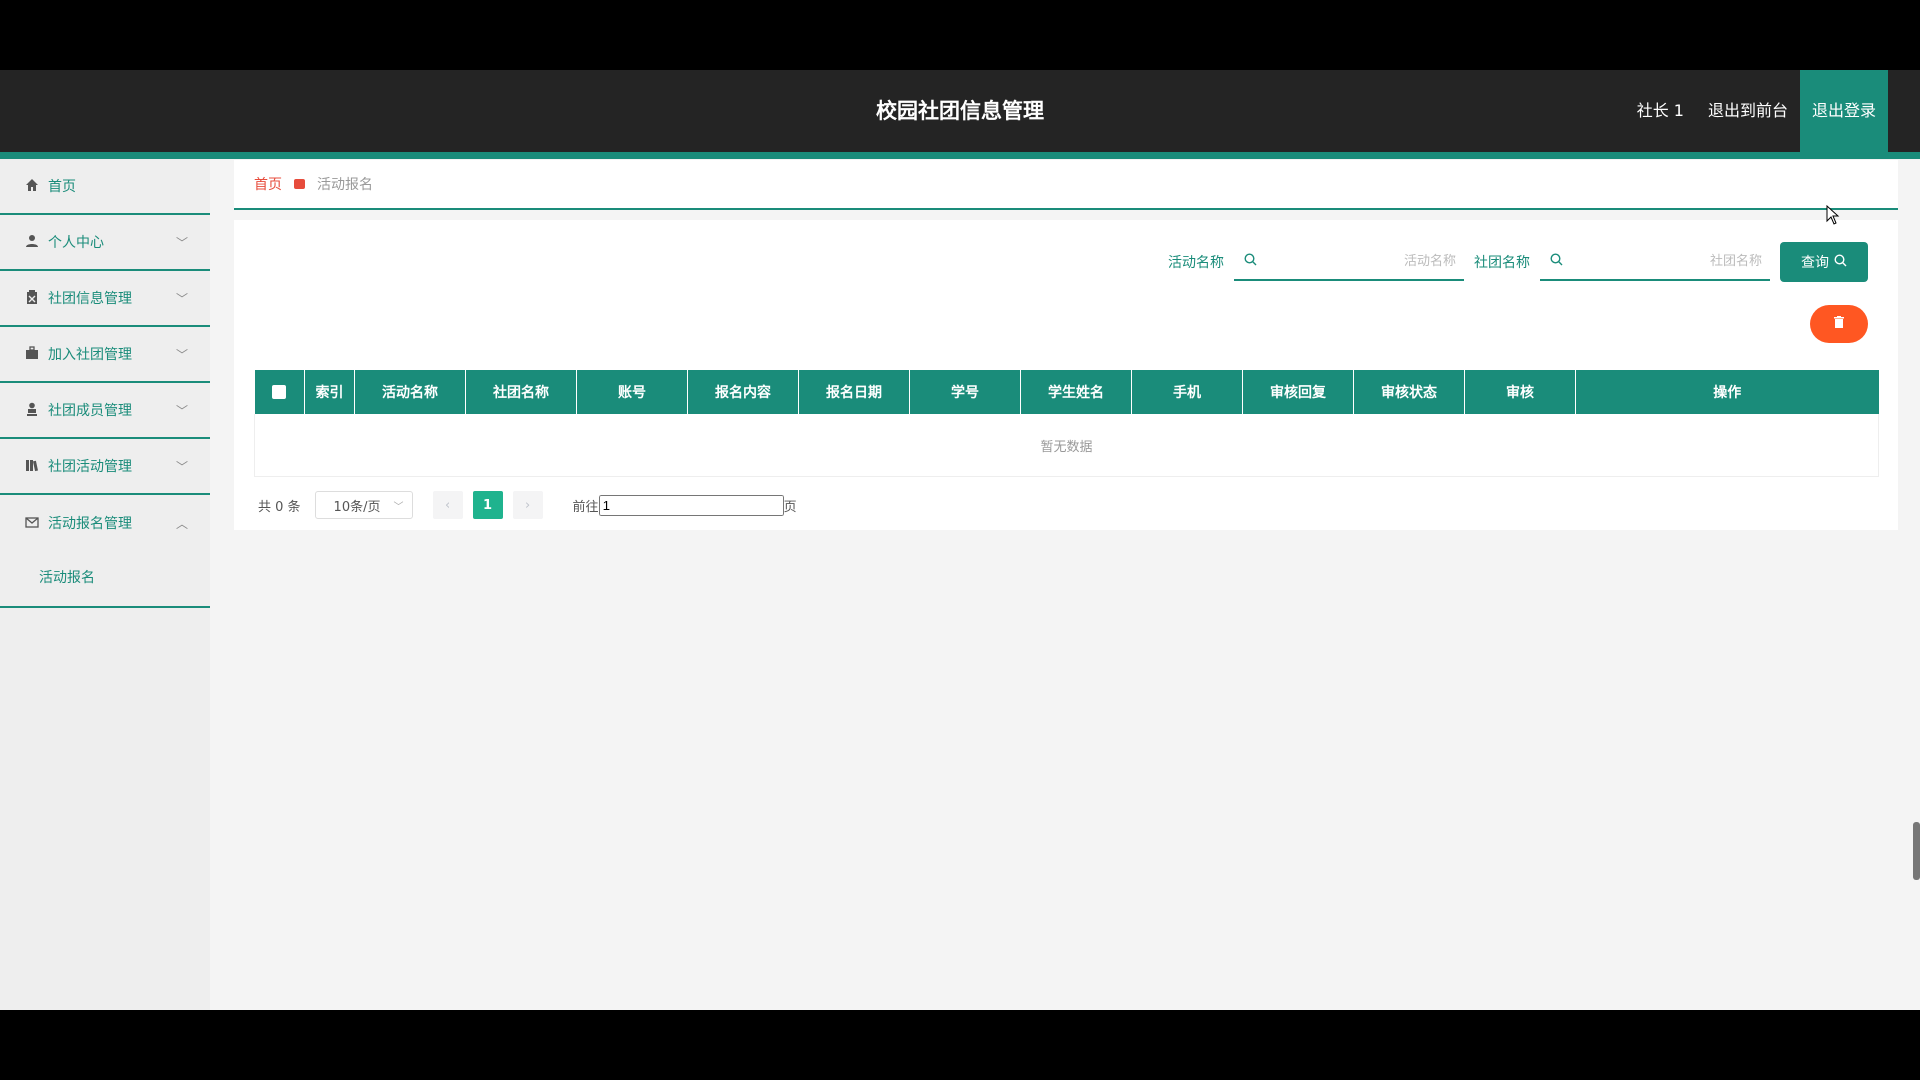 This screenshot has height=1080, width=1920. I want to click on column-header: 手机, so click(1187, 392).